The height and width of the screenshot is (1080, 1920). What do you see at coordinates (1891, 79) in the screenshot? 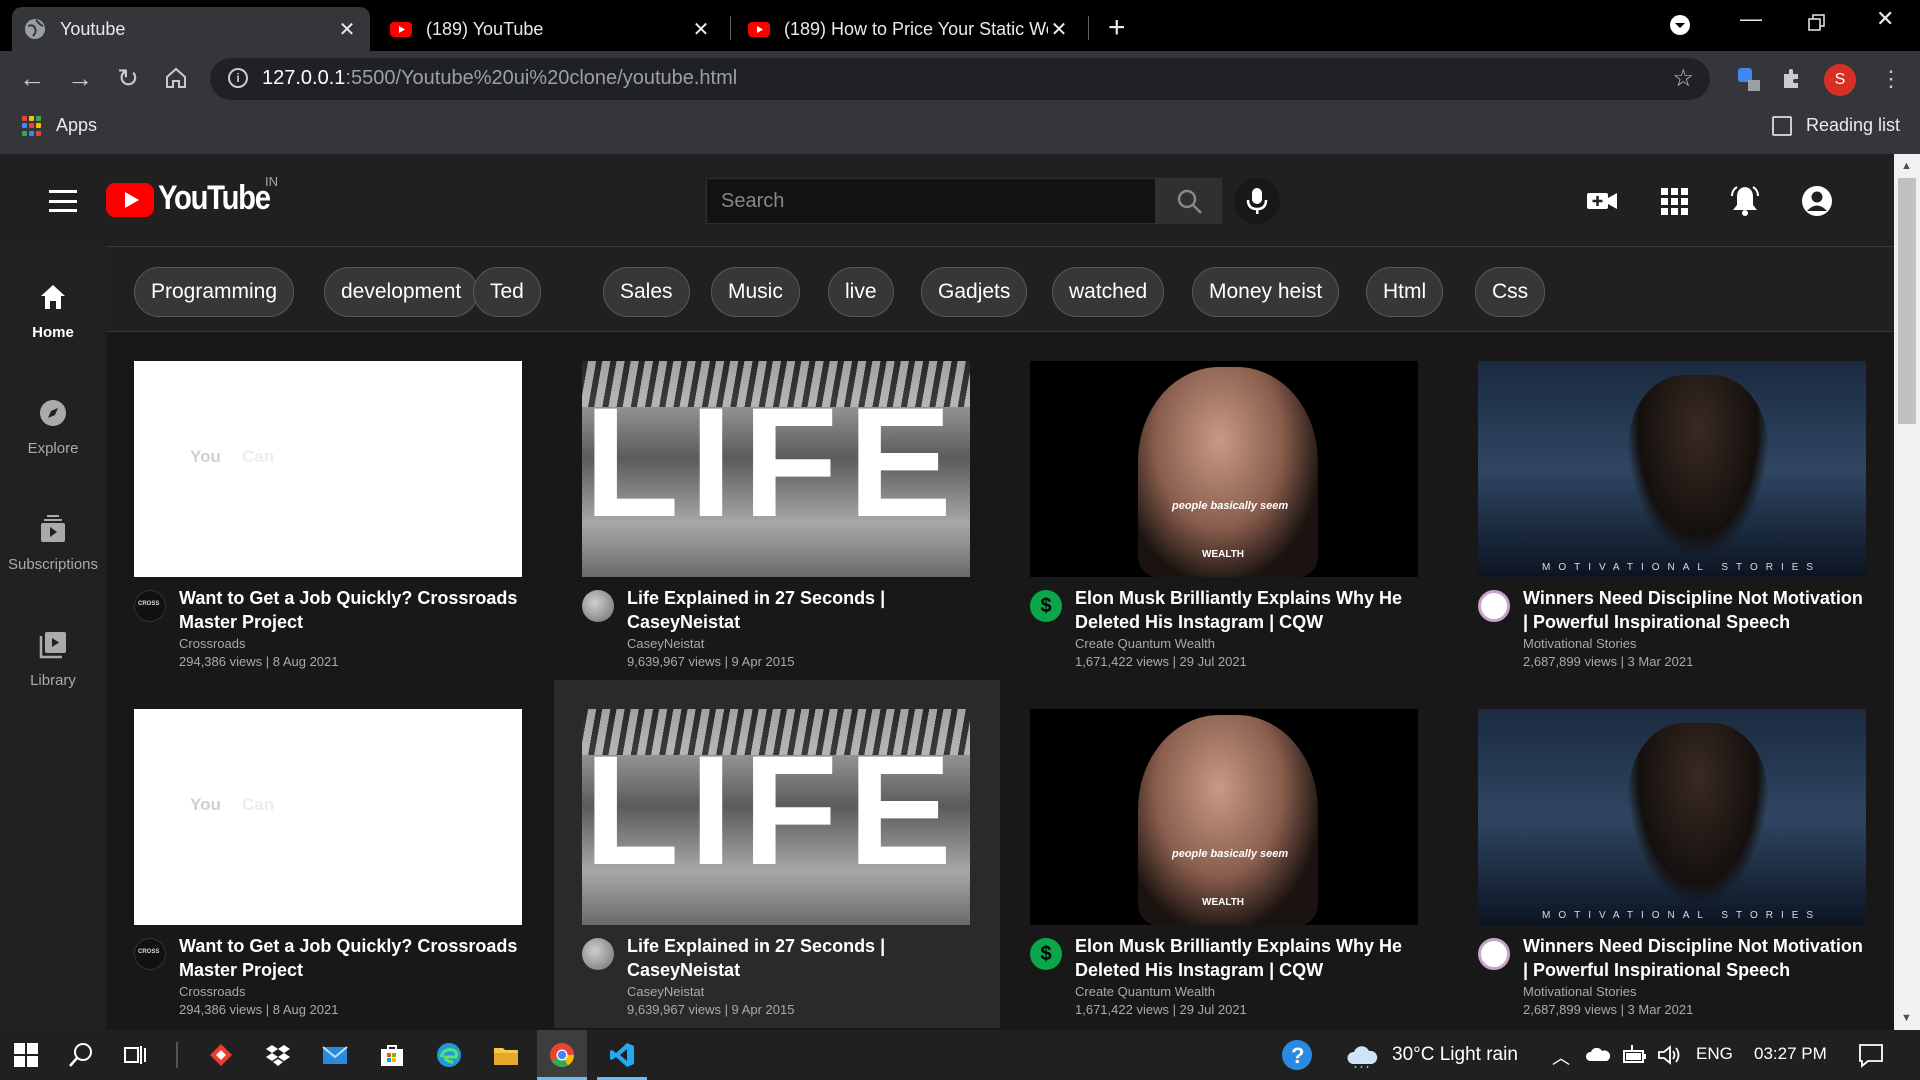
I see `chrome-menu-icon: ⋮` at bounding box center [1891, 79].